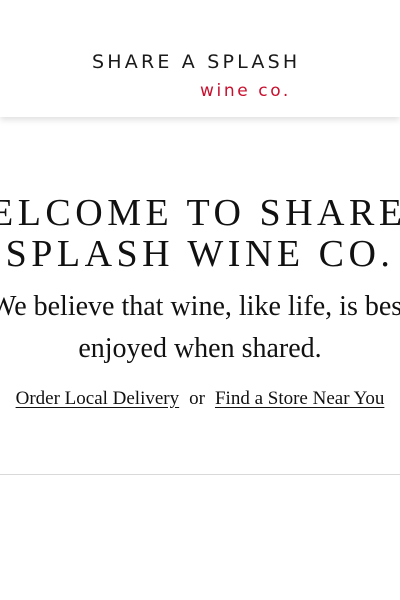 This screenshot has width=400, height=600. What do you see at coordinates (200, 474) in the screenshot?
I see `section-divider` at bounding box center [200, 474].